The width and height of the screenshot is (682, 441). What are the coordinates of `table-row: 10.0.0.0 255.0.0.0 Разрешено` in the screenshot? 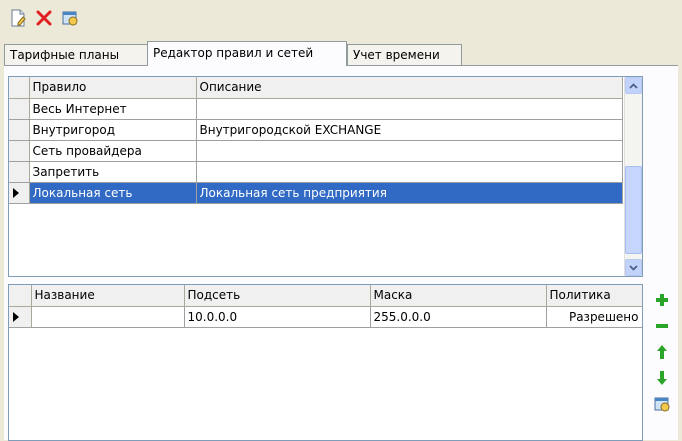 It's located at (325, 317).